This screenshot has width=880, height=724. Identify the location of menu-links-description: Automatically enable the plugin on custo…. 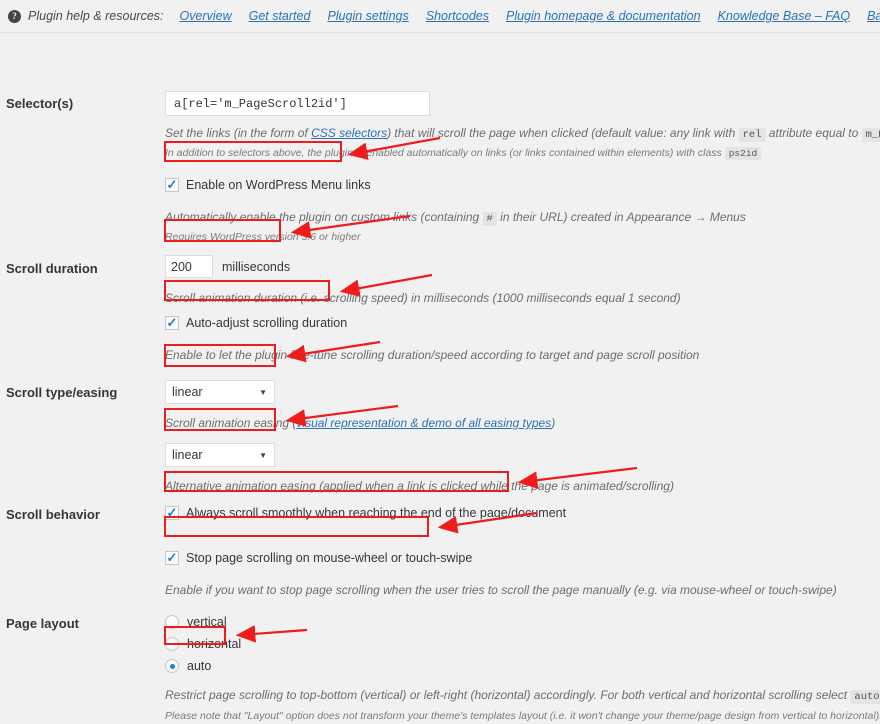
(455, 218).